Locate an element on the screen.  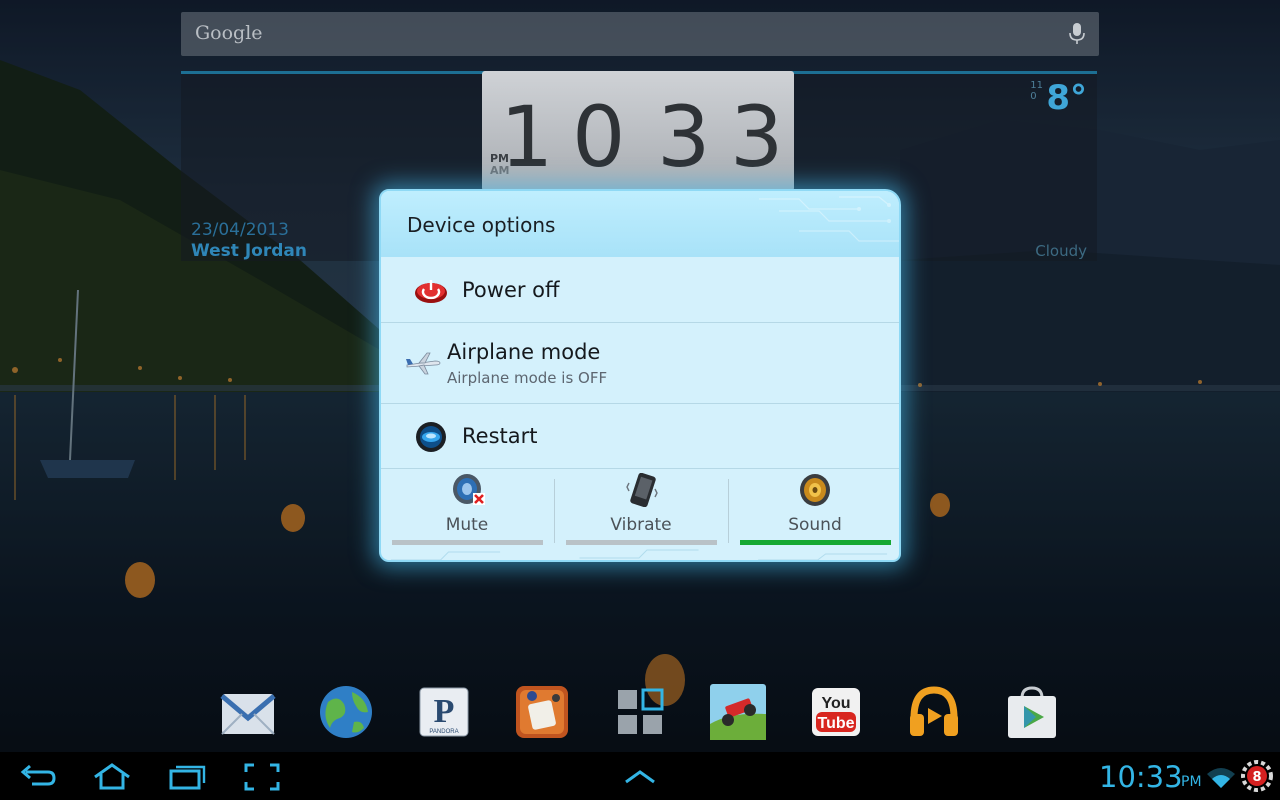
play-store-app-icon is located at coordinates (1032, 712).